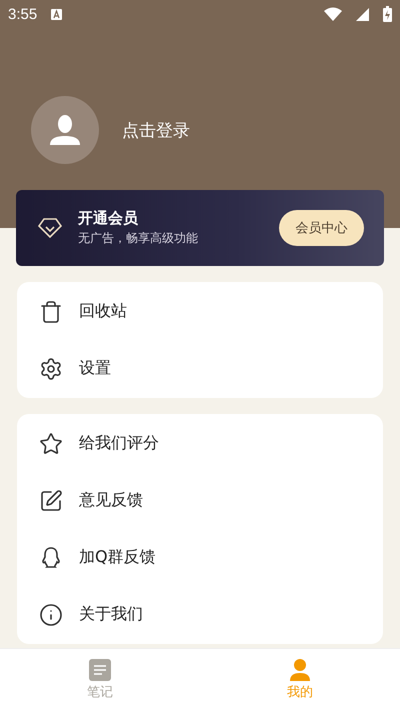 Image resolution: width=400 pixels, height=711 pixels. I want to click on menu-item: 给我们评分, so click(119, 443).